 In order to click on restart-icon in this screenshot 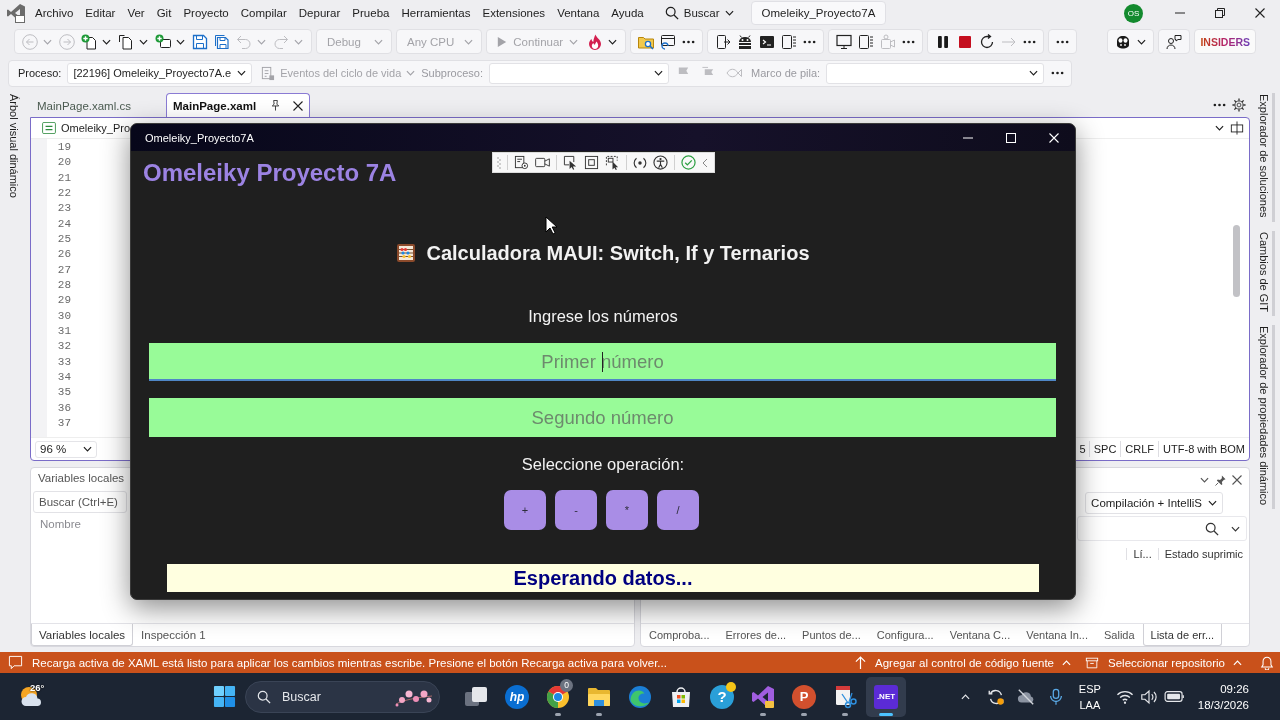, I will do `click(987, 41)`.